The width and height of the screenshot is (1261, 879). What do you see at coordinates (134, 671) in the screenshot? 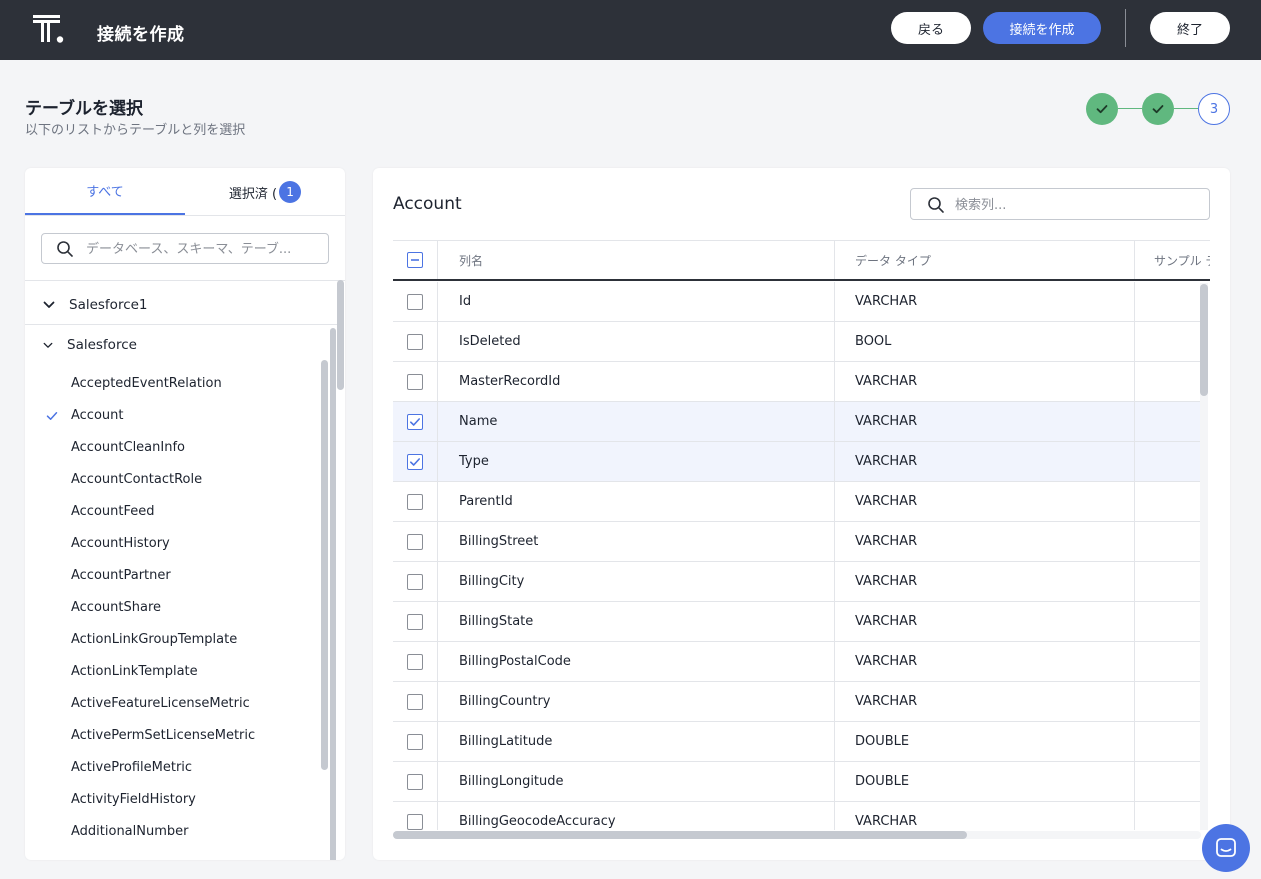
I see `table-item: ActionLinkTemplate` at bounding box center [134, 671].